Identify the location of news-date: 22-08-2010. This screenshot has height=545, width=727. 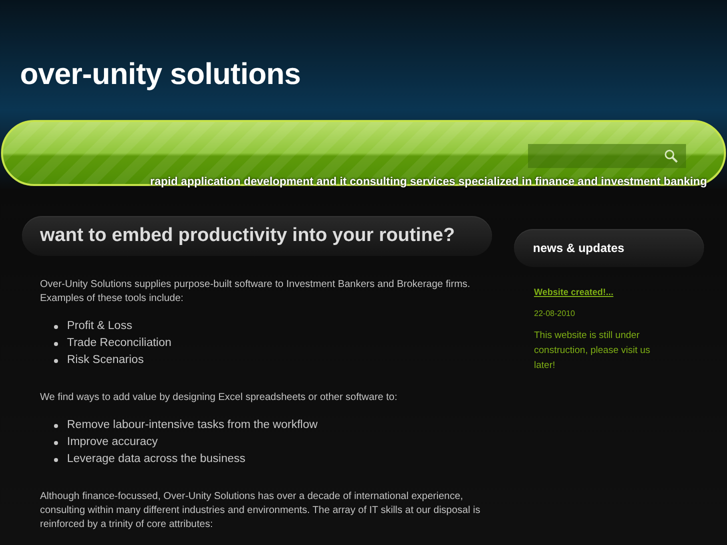
(555, 313).